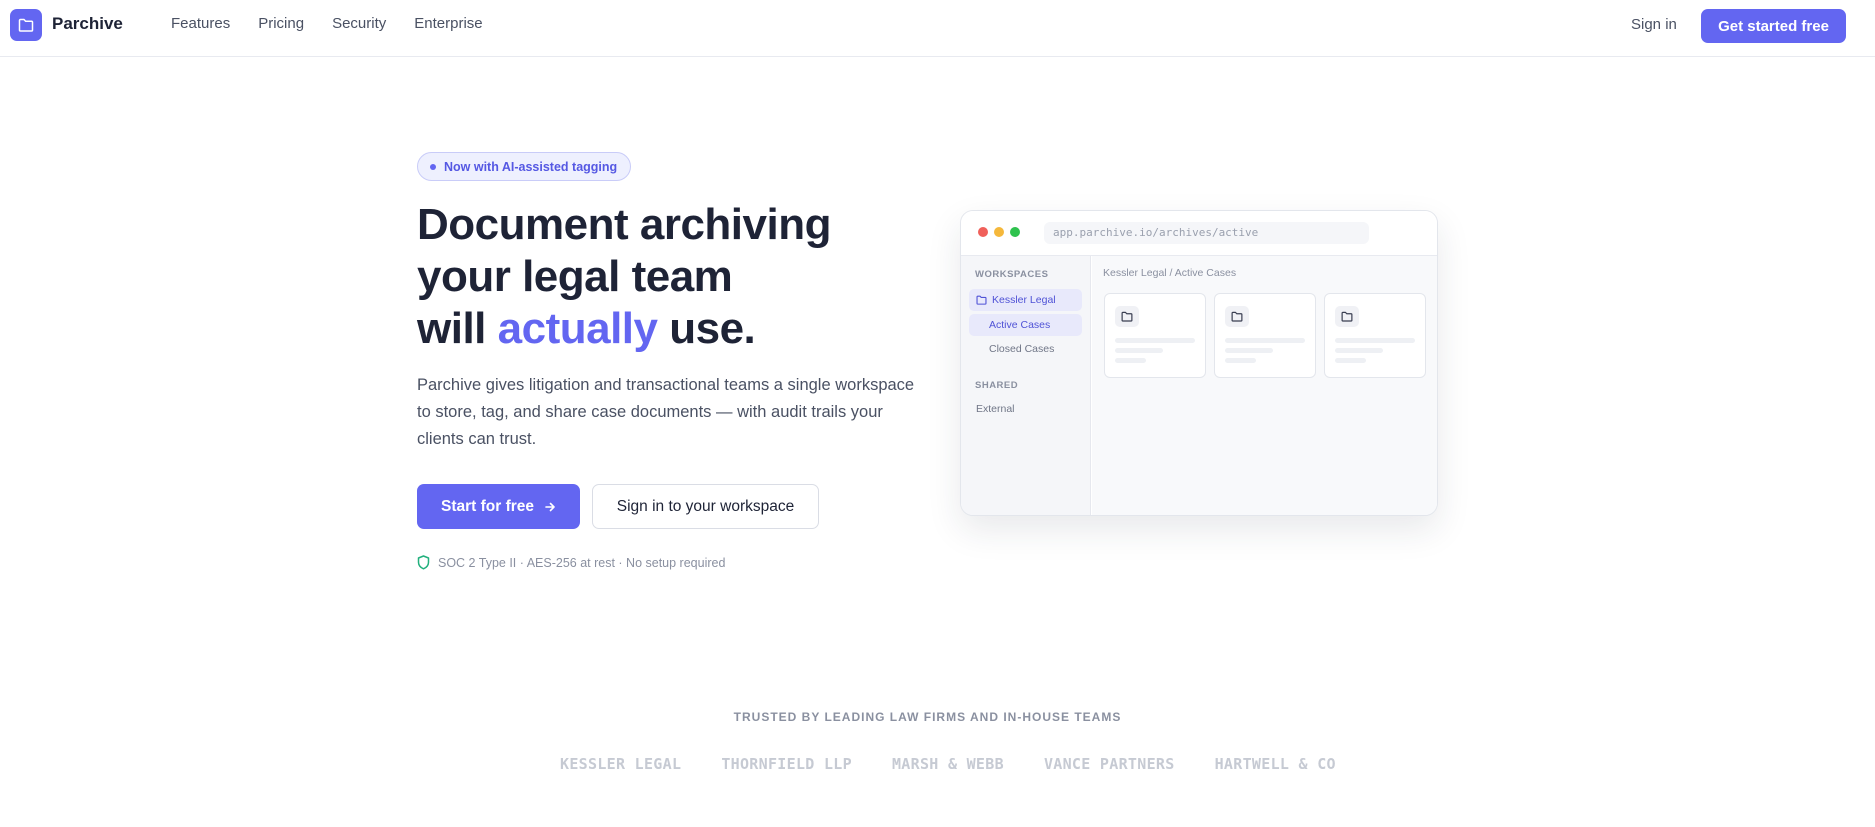 This screenshot has height=827, width=1875. I want to click on headline-line-1: Document archiving, so click(624, 224).